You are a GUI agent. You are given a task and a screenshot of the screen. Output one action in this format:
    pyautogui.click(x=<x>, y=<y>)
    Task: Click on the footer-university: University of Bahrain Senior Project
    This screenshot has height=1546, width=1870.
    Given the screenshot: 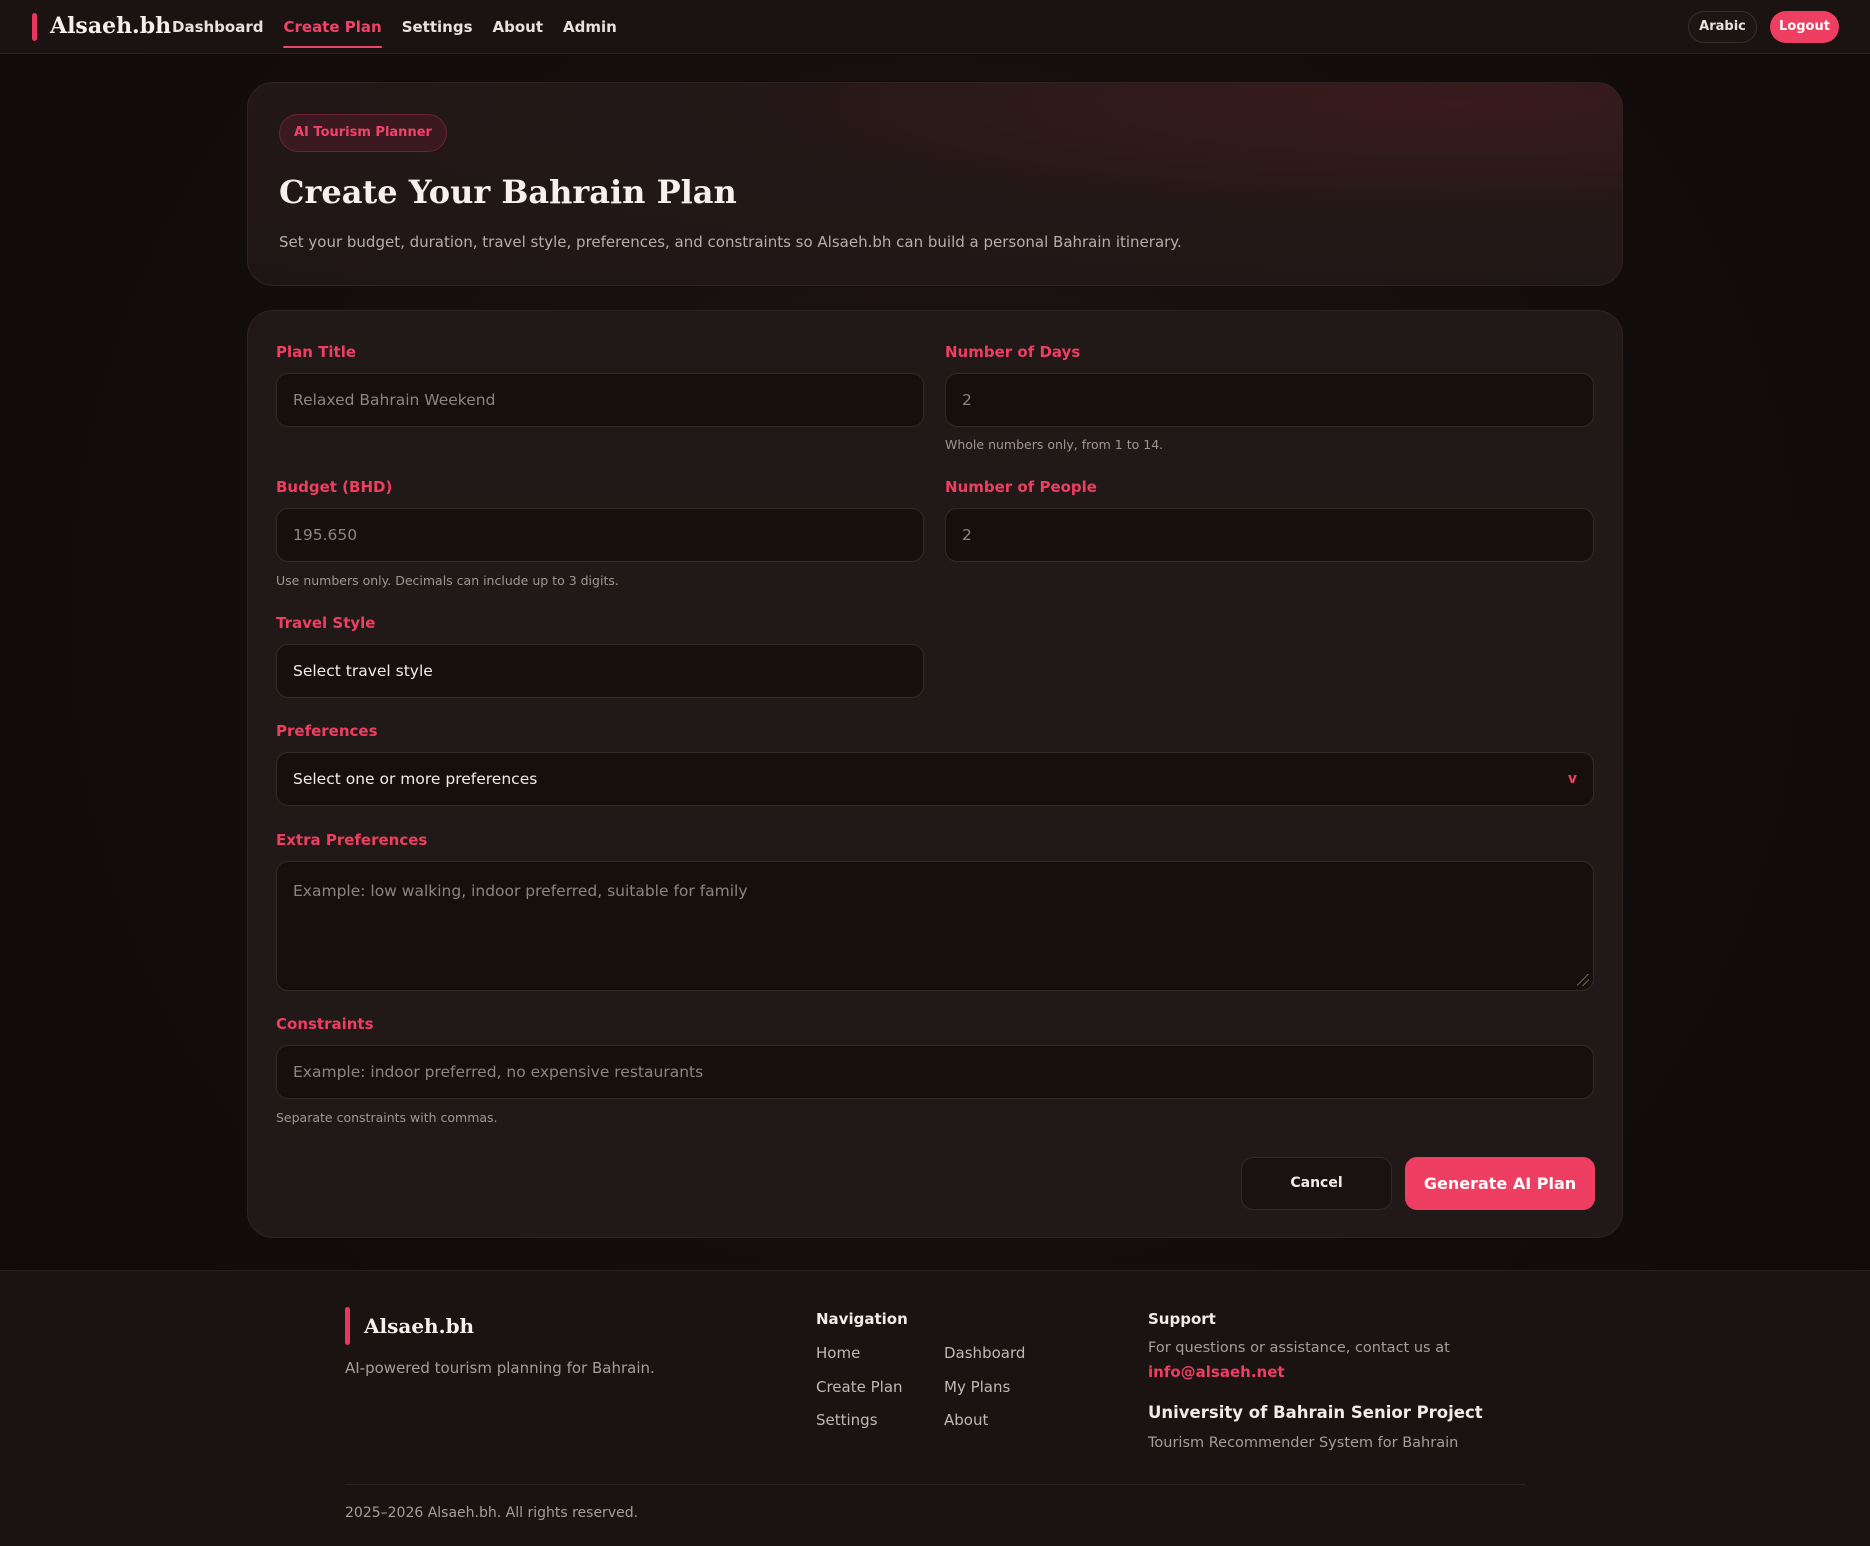 What is the action you would take?
    pyautogui.click(x=1315, y=1412)
    